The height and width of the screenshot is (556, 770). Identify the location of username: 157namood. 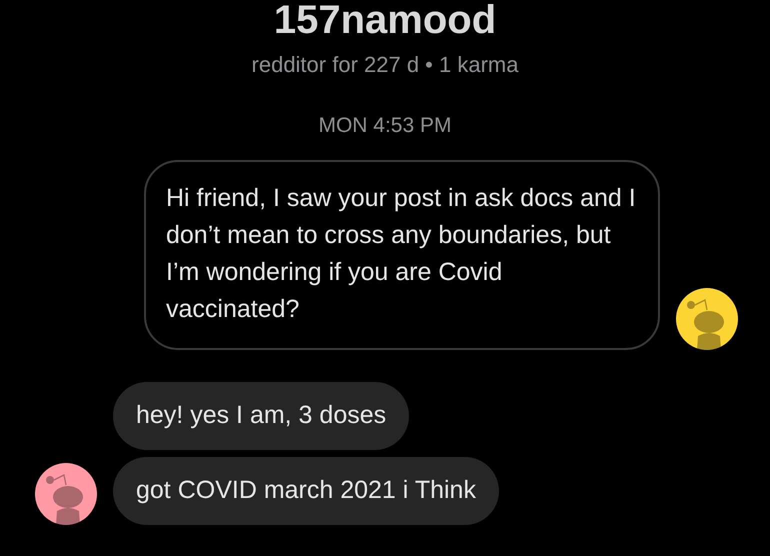
(385, 21).